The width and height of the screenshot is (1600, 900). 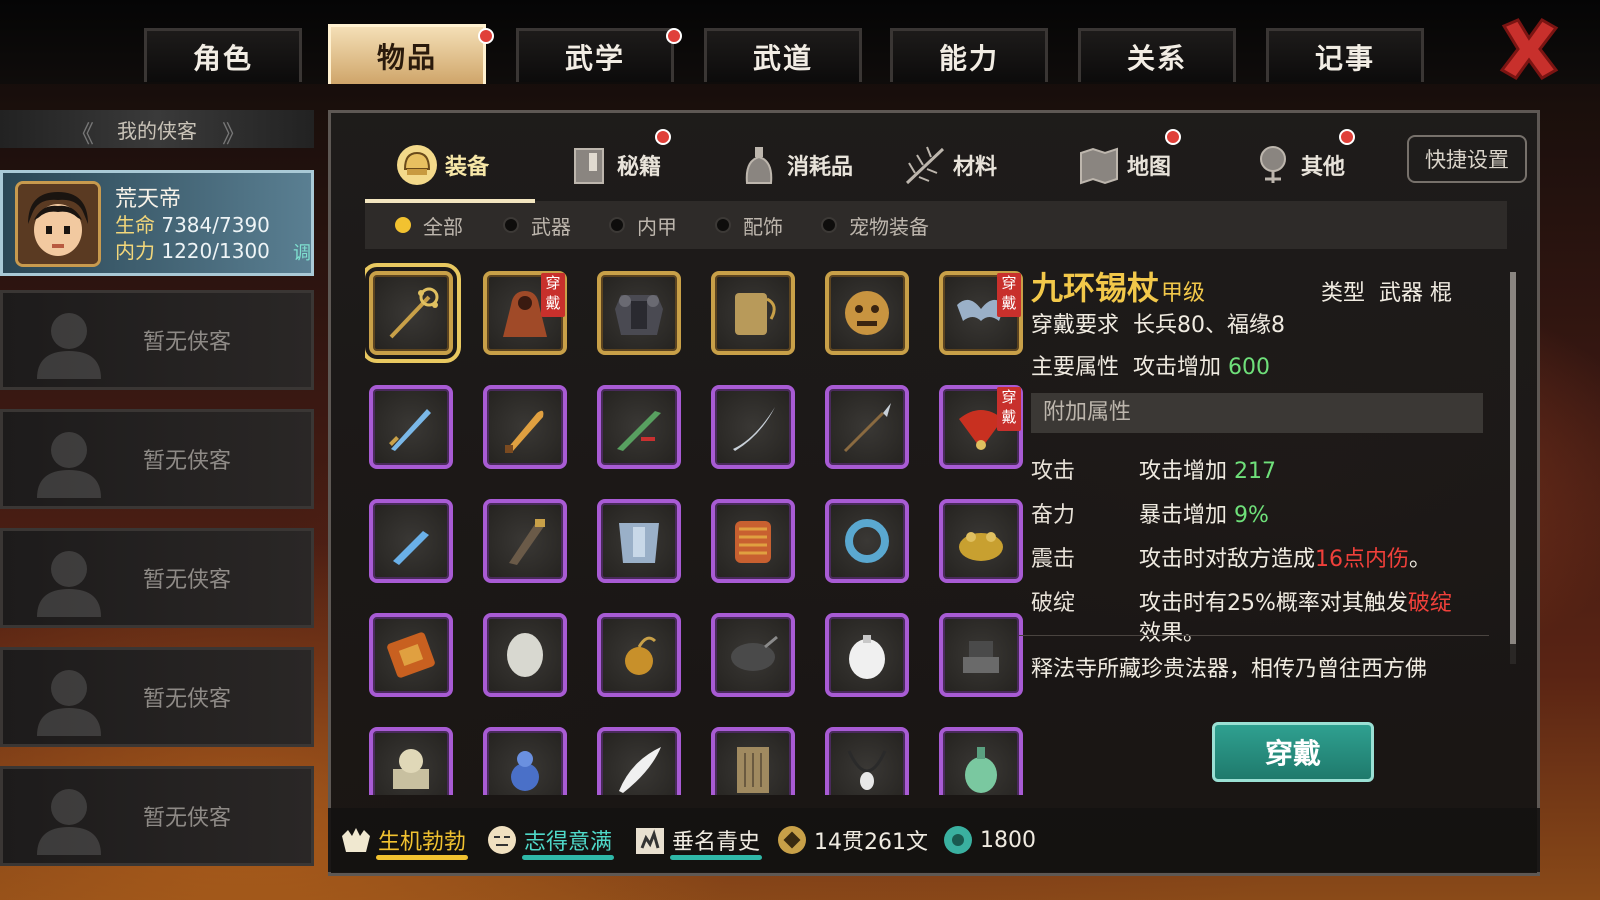 I want to click on quick-settings-button: 快捷设置, so click(x=1467, y=159).